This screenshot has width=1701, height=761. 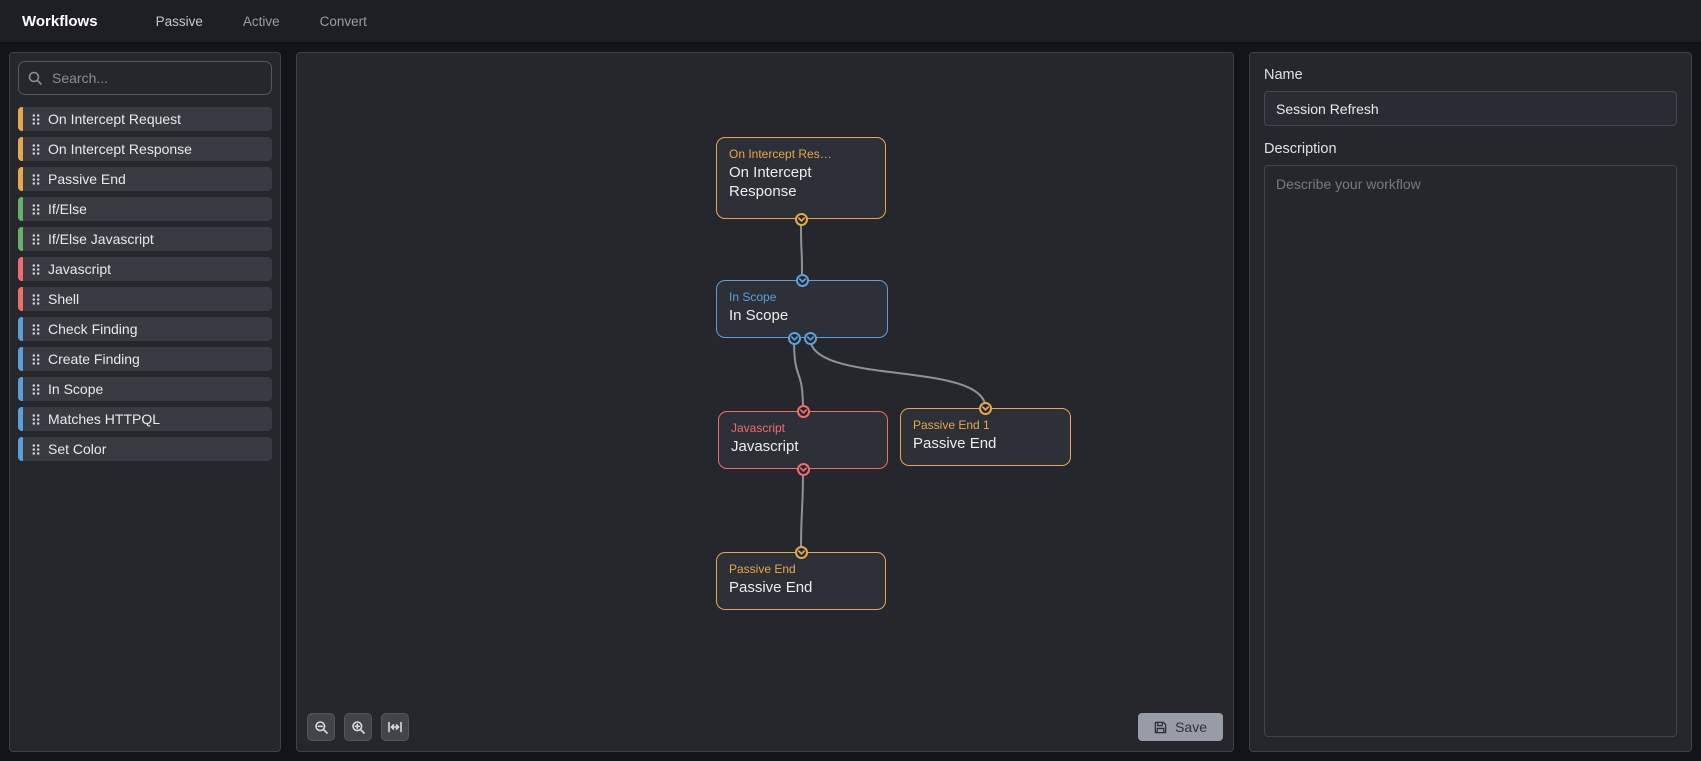 What do you see at coordinates (803, 440) in the screenshot?
I see `workflow-node-javascript: Javascript Javascript` at bounding box center [803, 440].